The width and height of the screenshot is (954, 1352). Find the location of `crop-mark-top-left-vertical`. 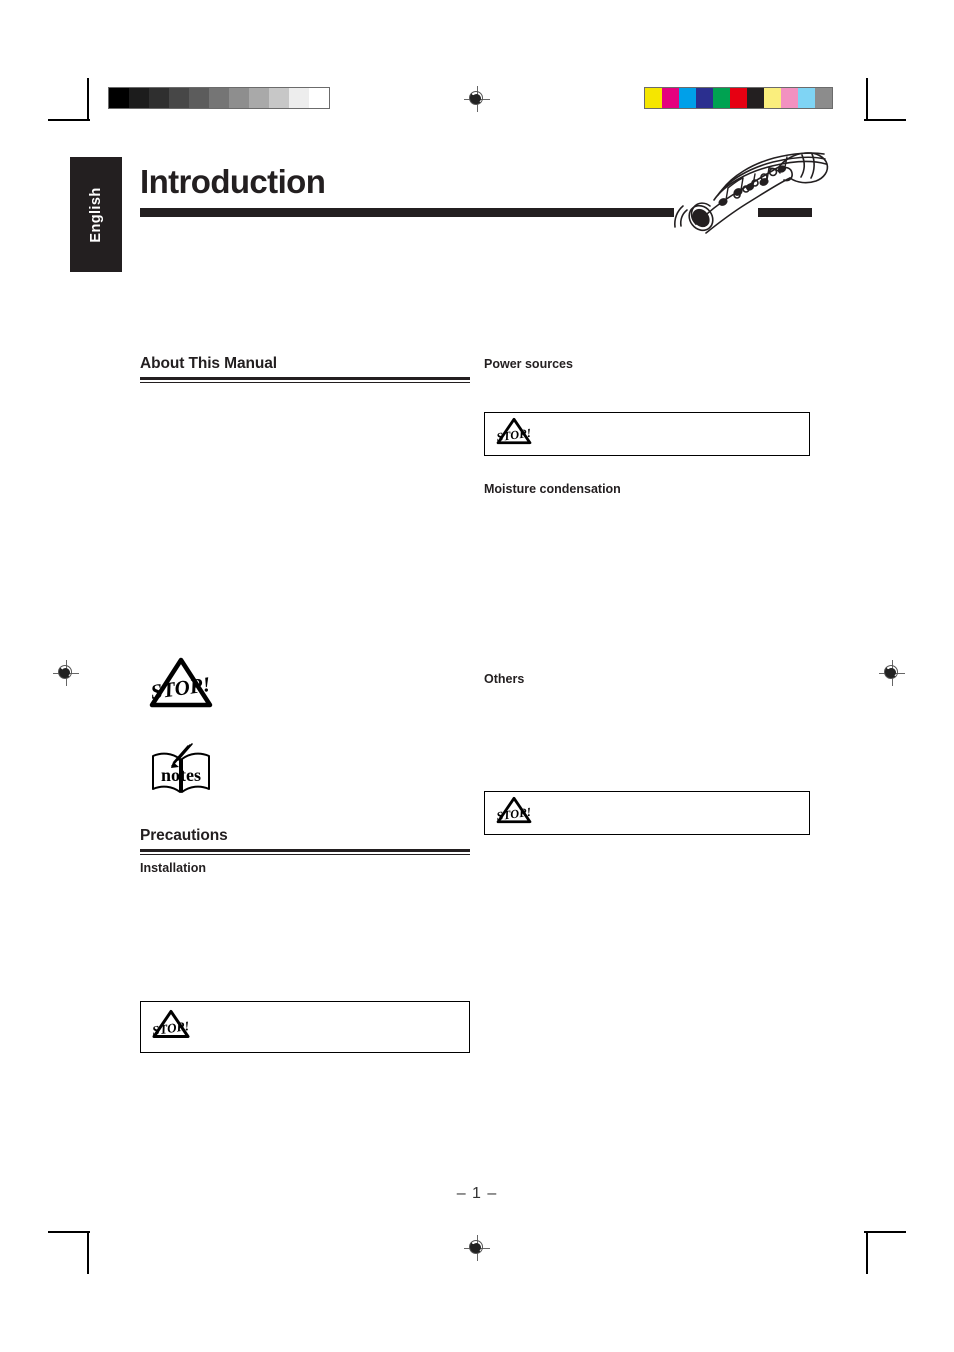

crop-mark-top-left-vertical is located at coordinates (88, 99).